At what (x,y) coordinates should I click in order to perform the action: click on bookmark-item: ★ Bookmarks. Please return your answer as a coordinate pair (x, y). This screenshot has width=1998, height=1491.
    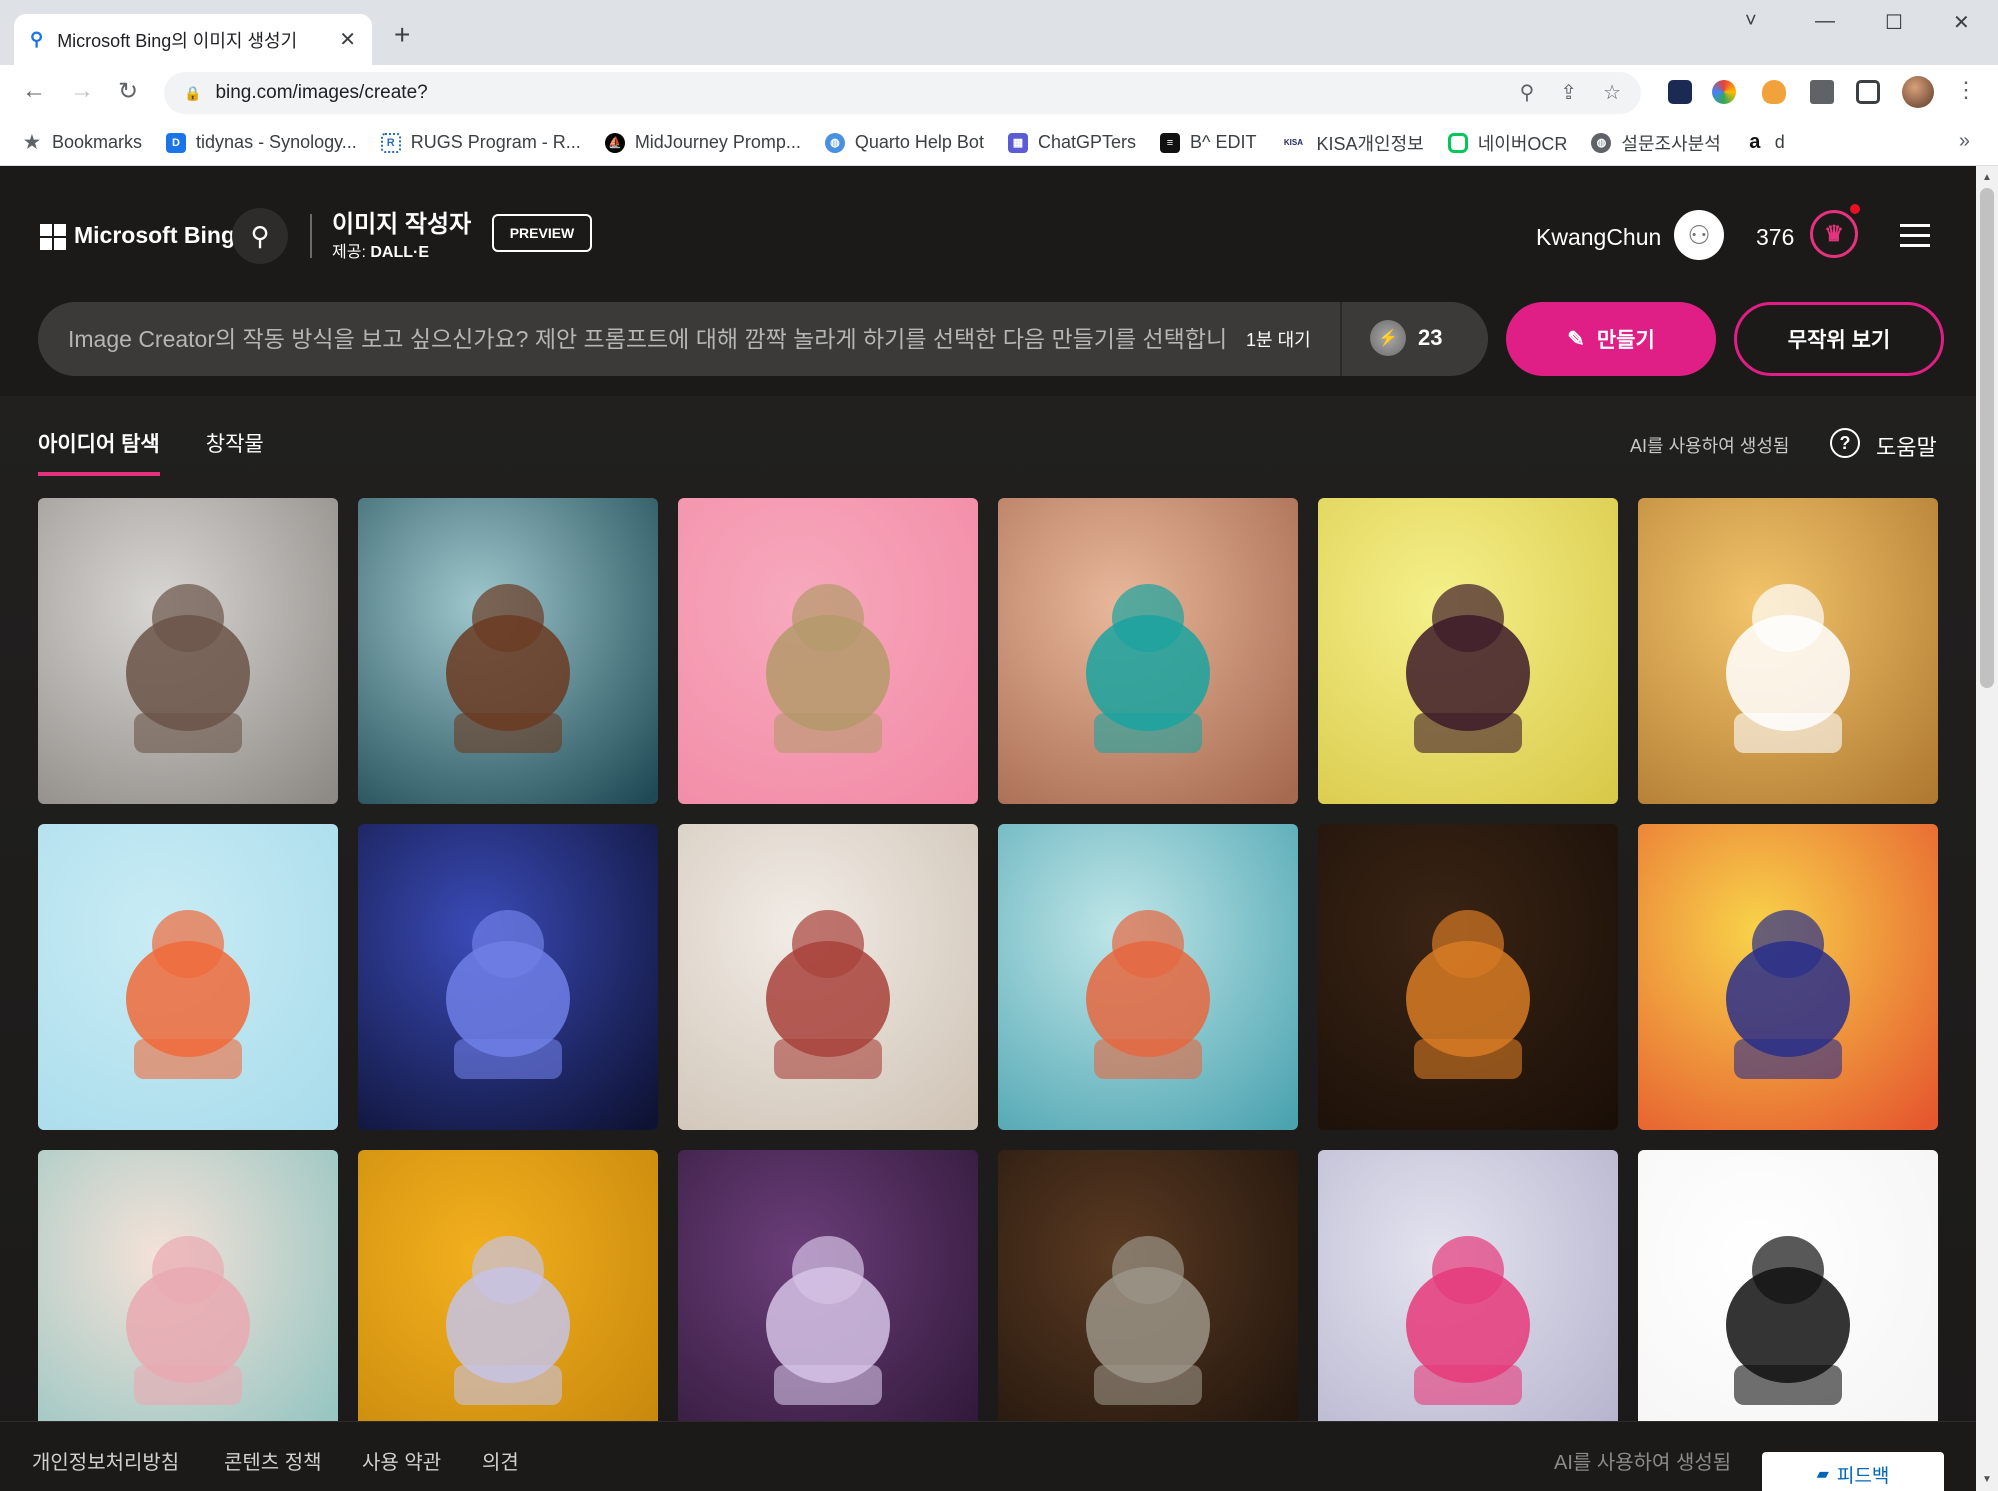
    Looking at the image, I should click on (82, 142).